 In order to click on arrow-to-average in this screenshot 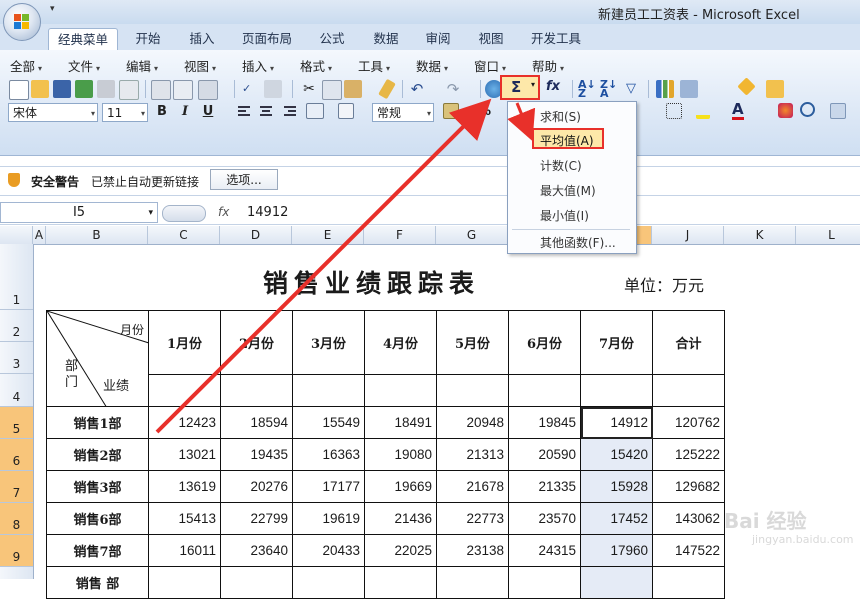, I will do `click(521, 122)`.